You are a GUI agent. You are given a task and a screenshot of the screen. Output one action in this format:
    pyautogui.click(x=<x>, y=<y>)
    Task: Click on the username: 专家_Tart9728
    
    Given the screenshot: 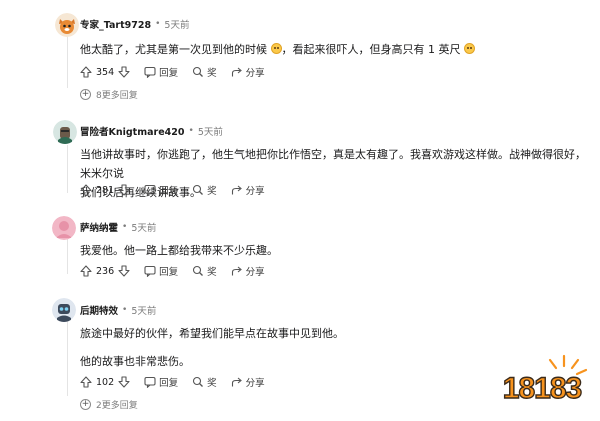 What is the action you would take?
    pyautogui.click(x=115, y=24)
    